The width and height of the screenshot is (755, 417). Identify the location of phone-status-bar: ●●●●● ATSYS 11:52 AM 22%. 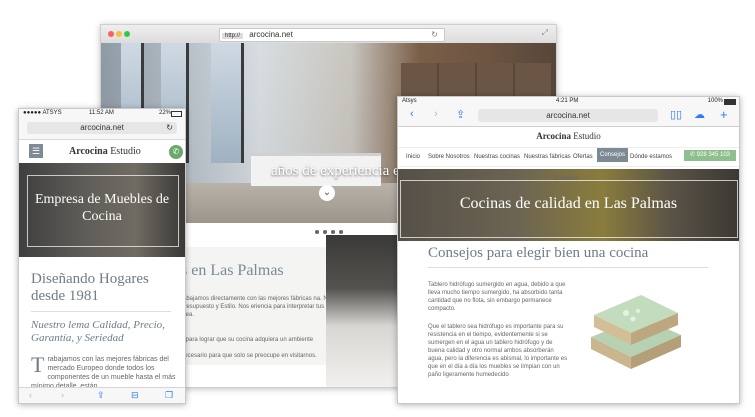
(102, 114).